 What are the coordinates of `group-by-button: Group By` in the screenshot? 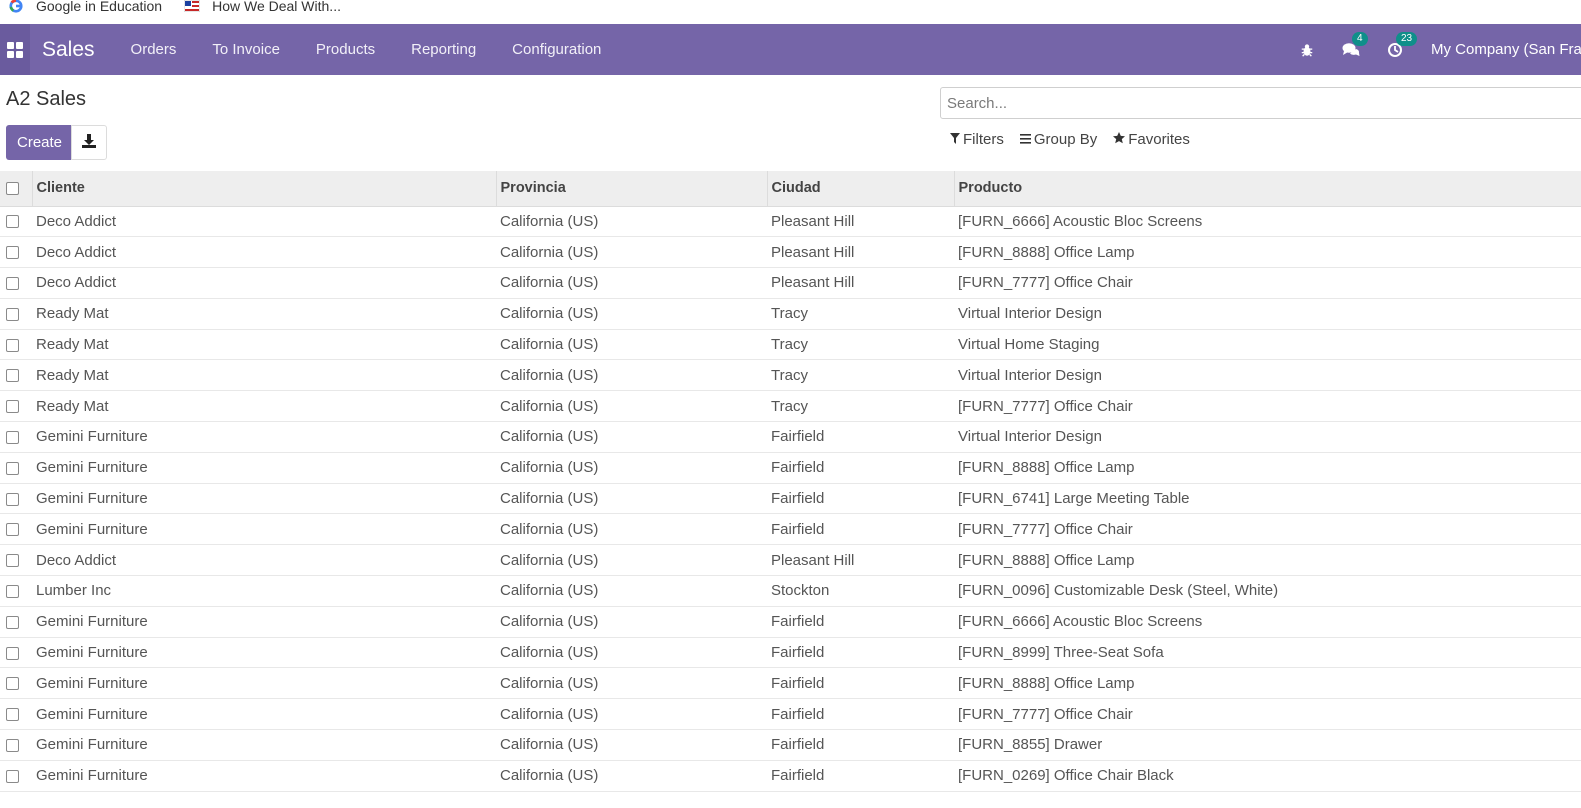 It's located at (1058, 139).